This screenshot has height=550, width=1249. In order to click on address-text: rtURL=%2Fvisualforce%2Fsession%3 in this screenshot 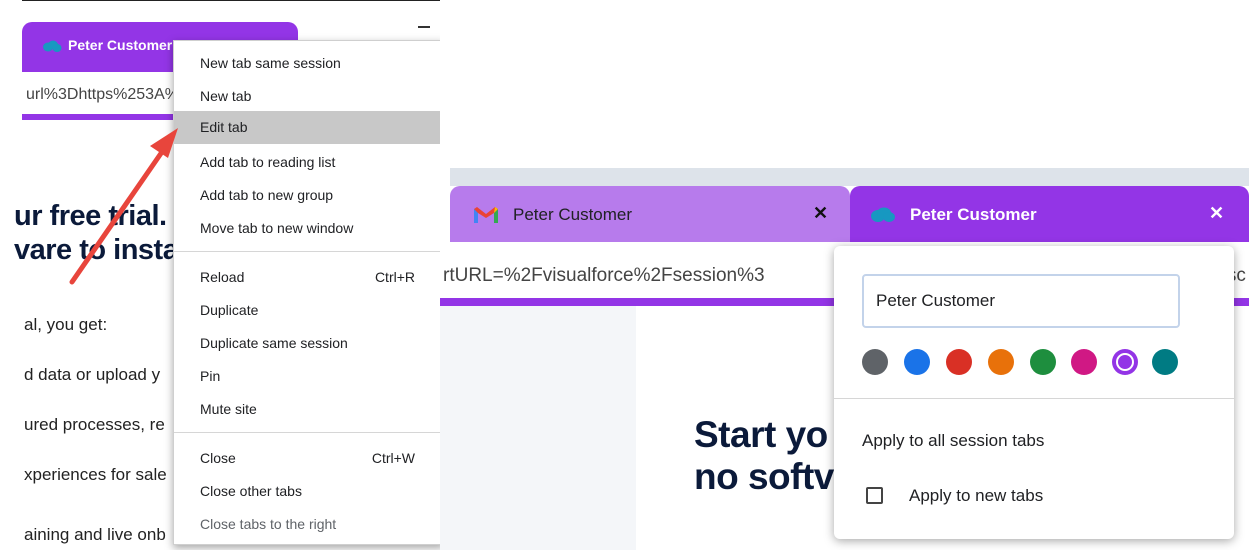, I will do `click(604, 276)`.